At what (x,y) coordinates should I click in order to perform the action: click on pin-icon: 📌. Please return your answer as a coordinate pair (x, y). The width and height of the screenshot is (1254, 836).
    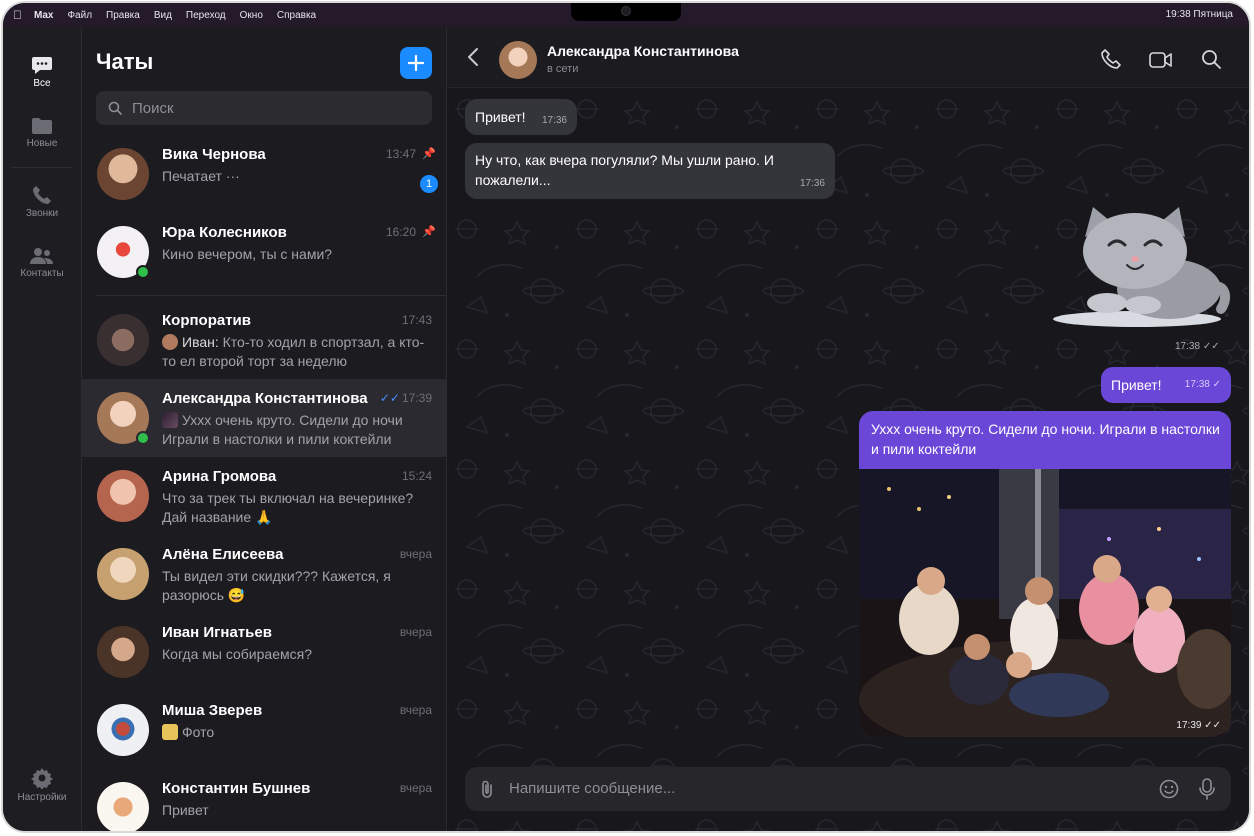
    Looking at the image, I should click on (429, 232).